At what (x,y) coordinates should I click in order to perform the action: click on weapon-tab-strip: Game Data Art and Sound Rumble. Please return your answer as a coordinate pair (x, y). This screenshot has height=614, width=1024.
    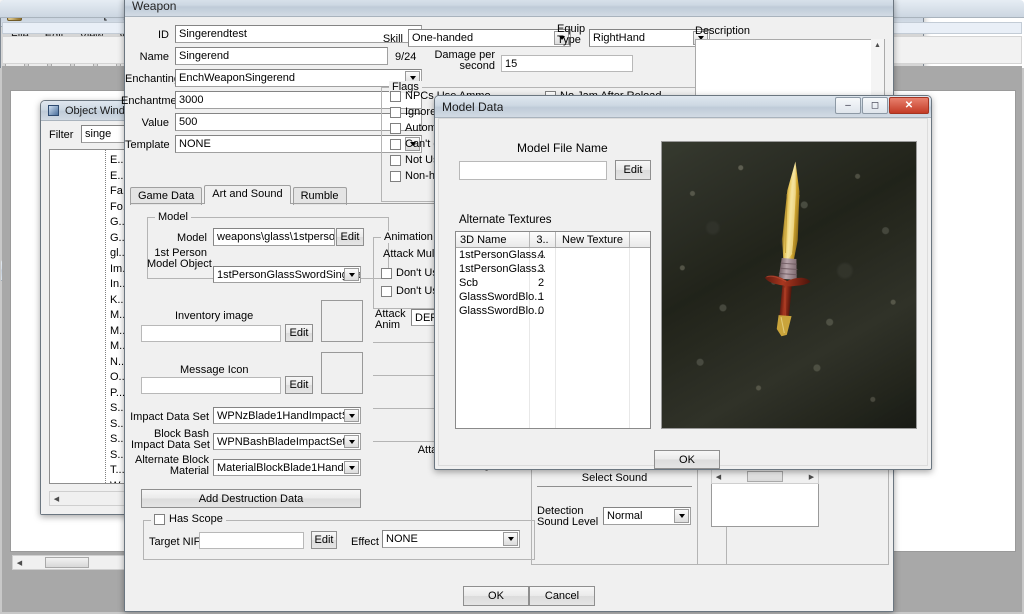
    Looking at the image, I should click on (239, 195).